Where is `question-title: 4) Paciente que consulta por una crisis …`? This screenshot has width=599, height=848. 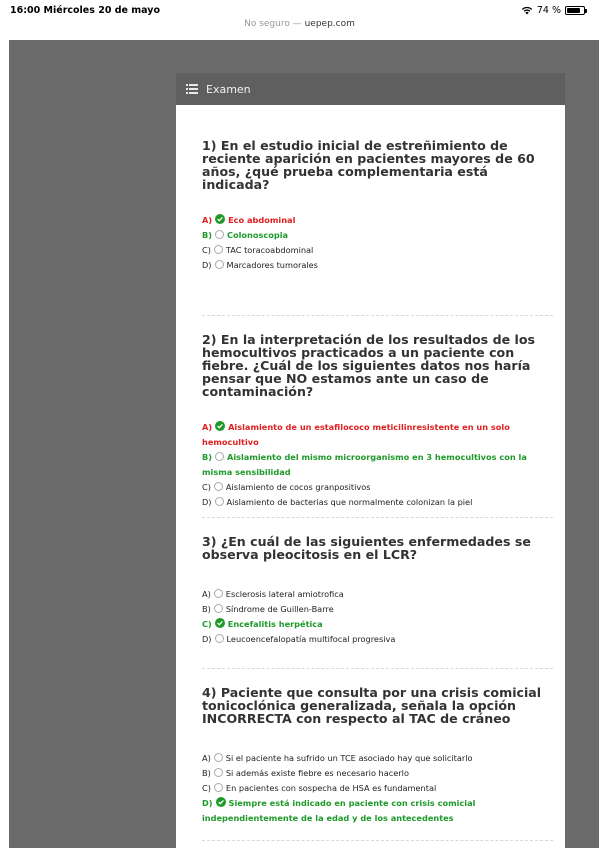 question-title: 4) Paciente que consulta por una crisis … is located at coordinates (372, 705).